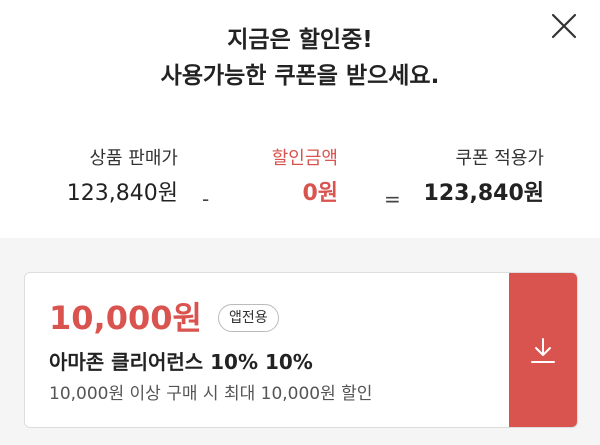  I want to click on perforation-edge, so click(509, 350).